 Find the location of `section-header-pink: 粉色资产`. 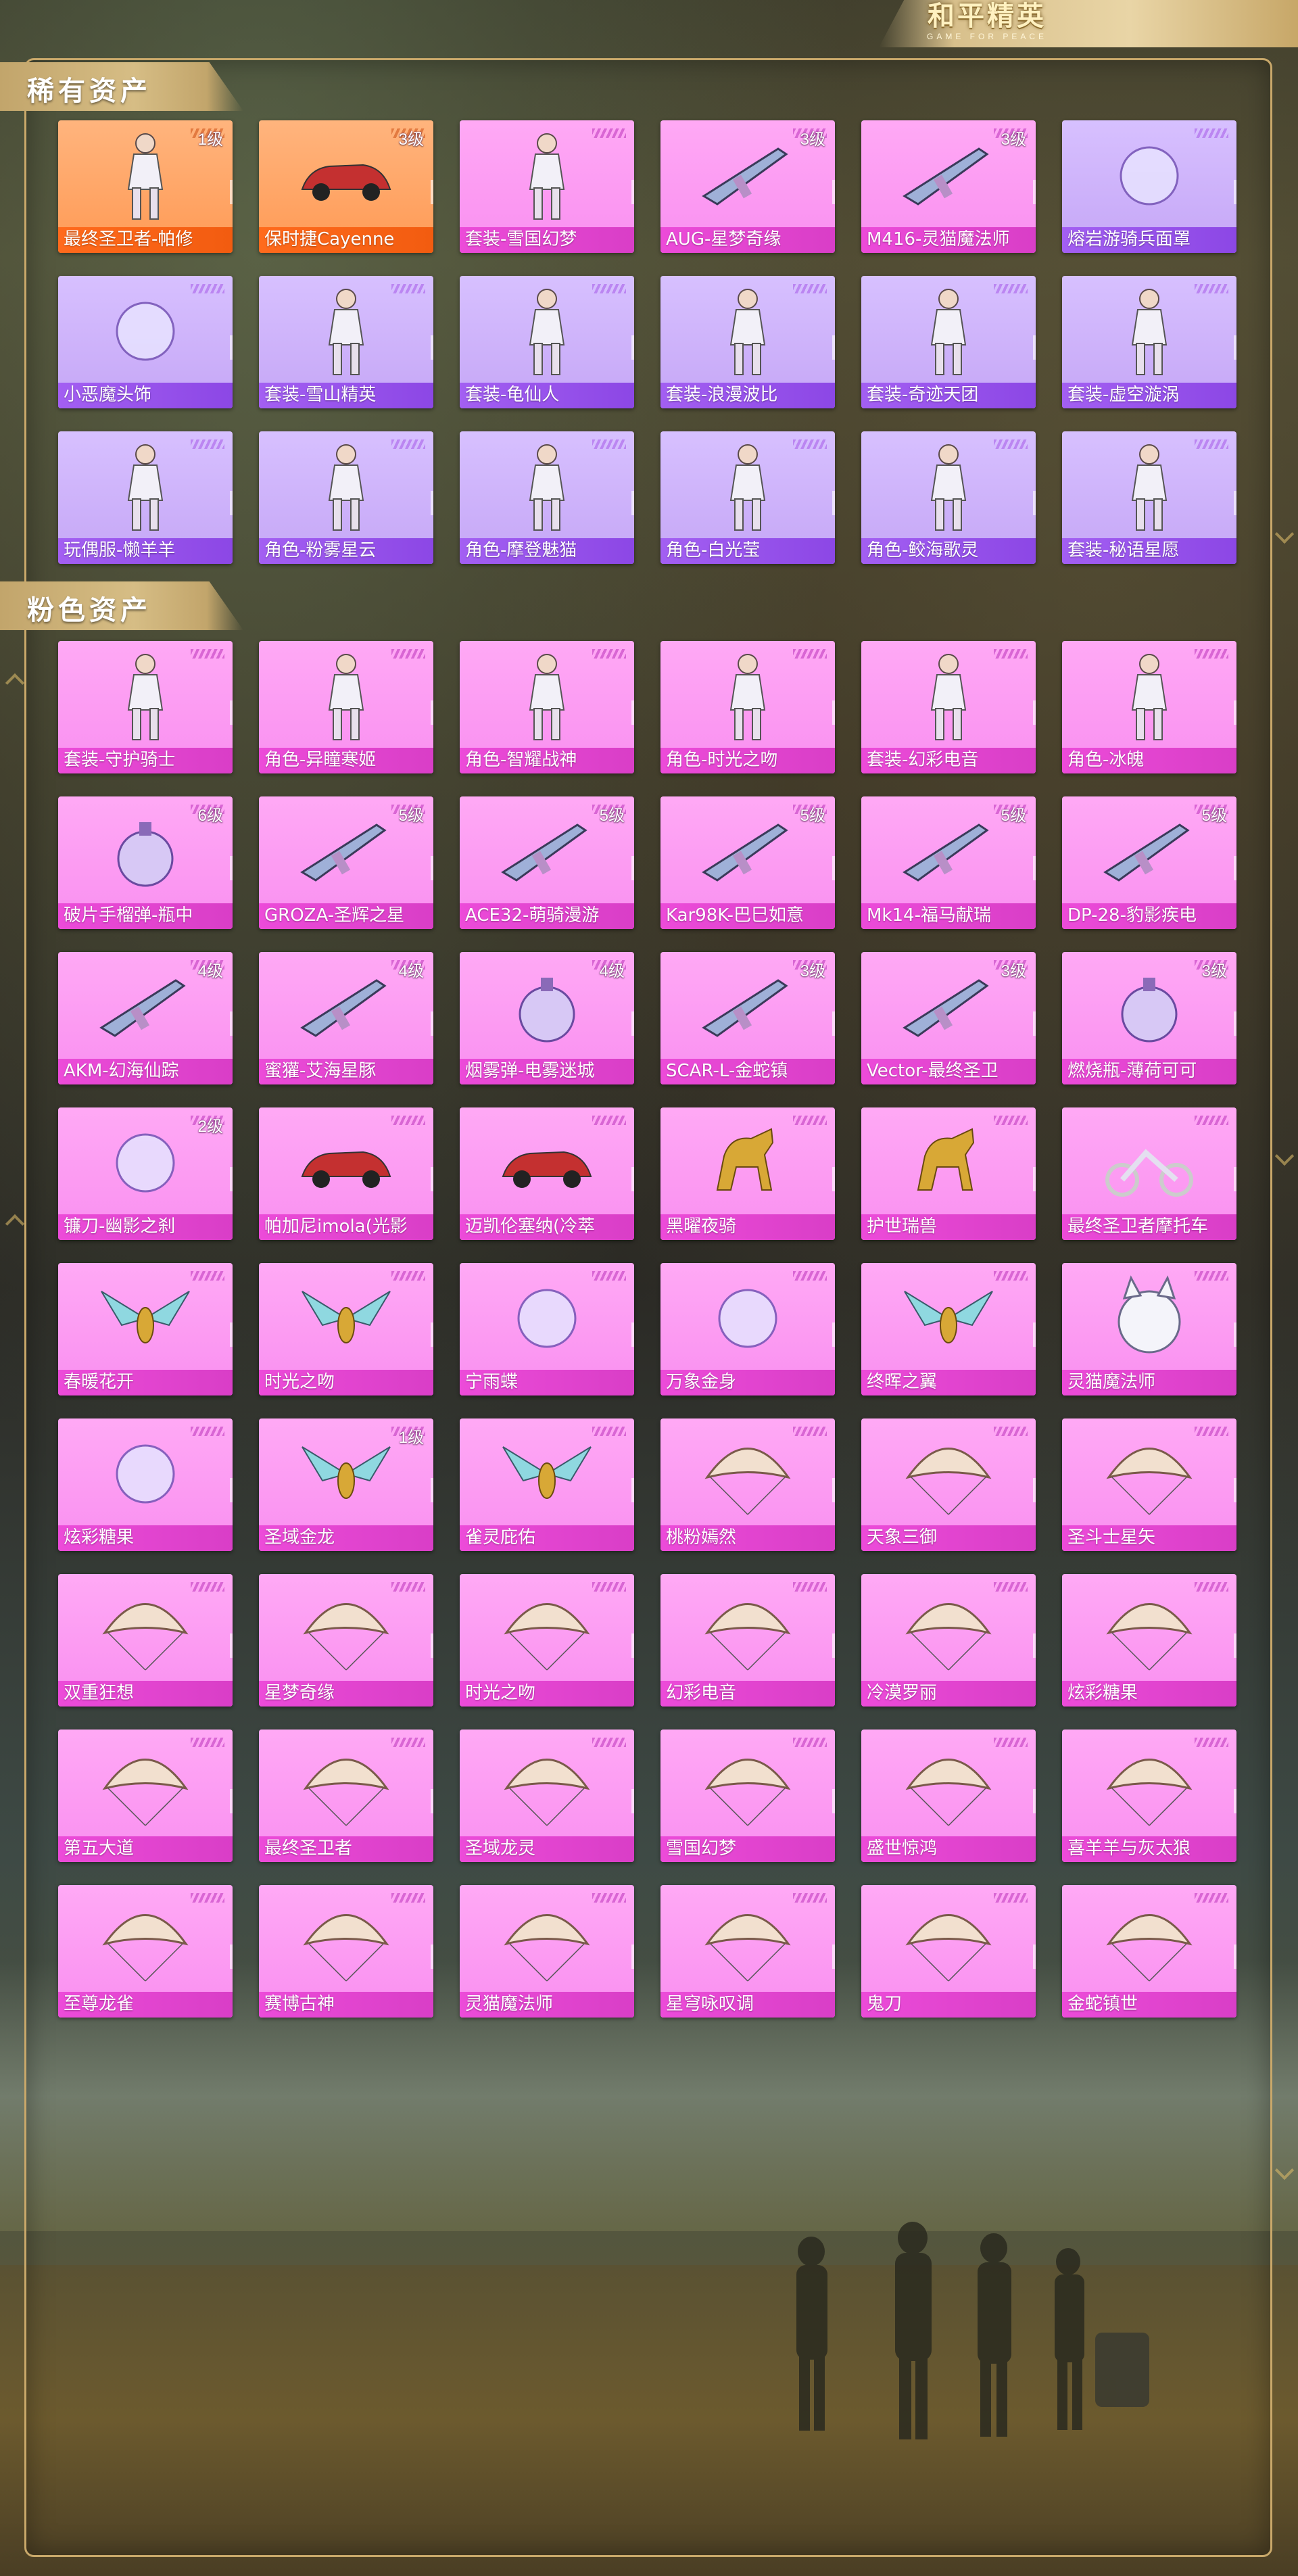

section-header-pink: 粉色资产 is located at coordinates (121, 605).